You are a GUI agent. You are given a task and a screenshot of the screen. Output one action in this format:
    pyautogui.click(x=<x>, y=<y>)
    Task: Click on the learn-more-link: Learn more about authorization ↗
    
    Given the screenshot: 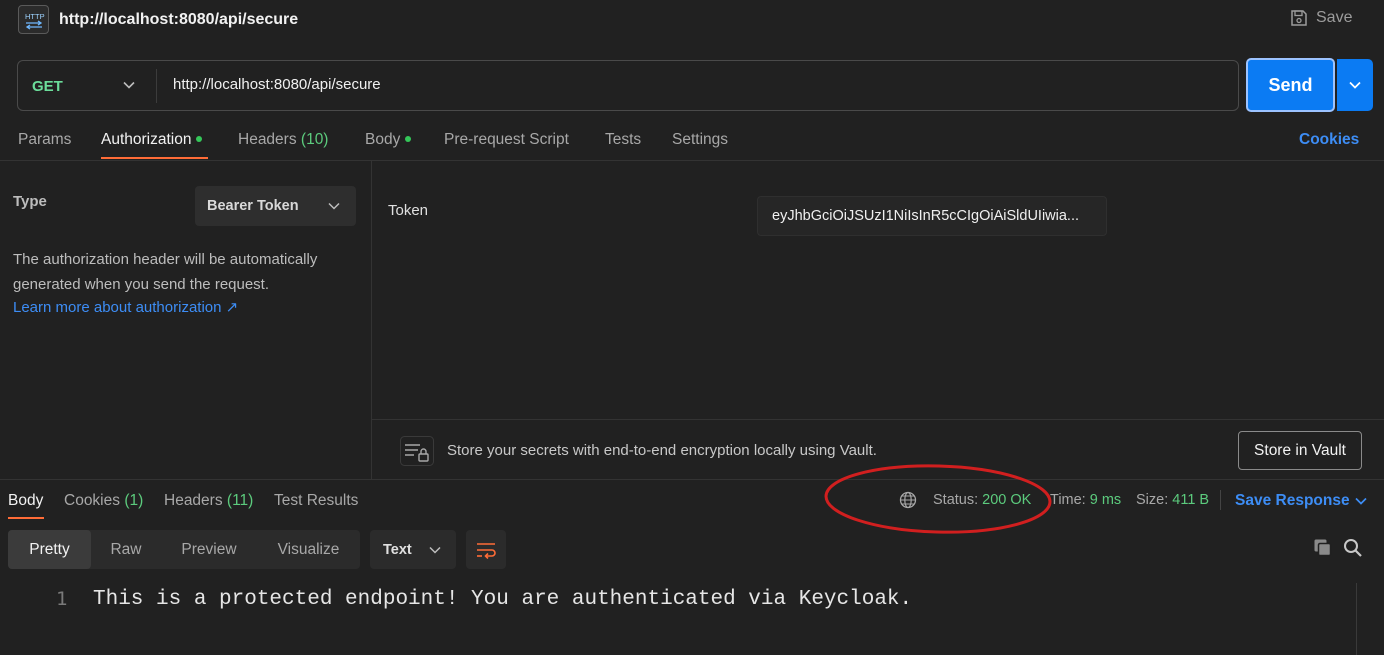 What is the action you would take?
    pyautogui.click(x=125, y=307)
    